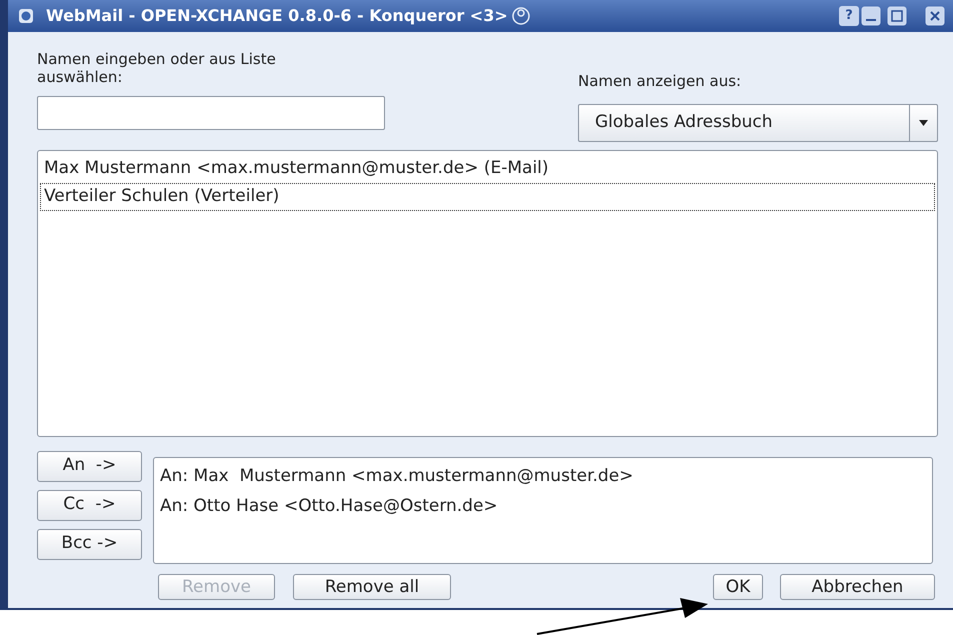 This screenshot has width=953, height=635. I want to click on minimize-icon, so click(871, 16).